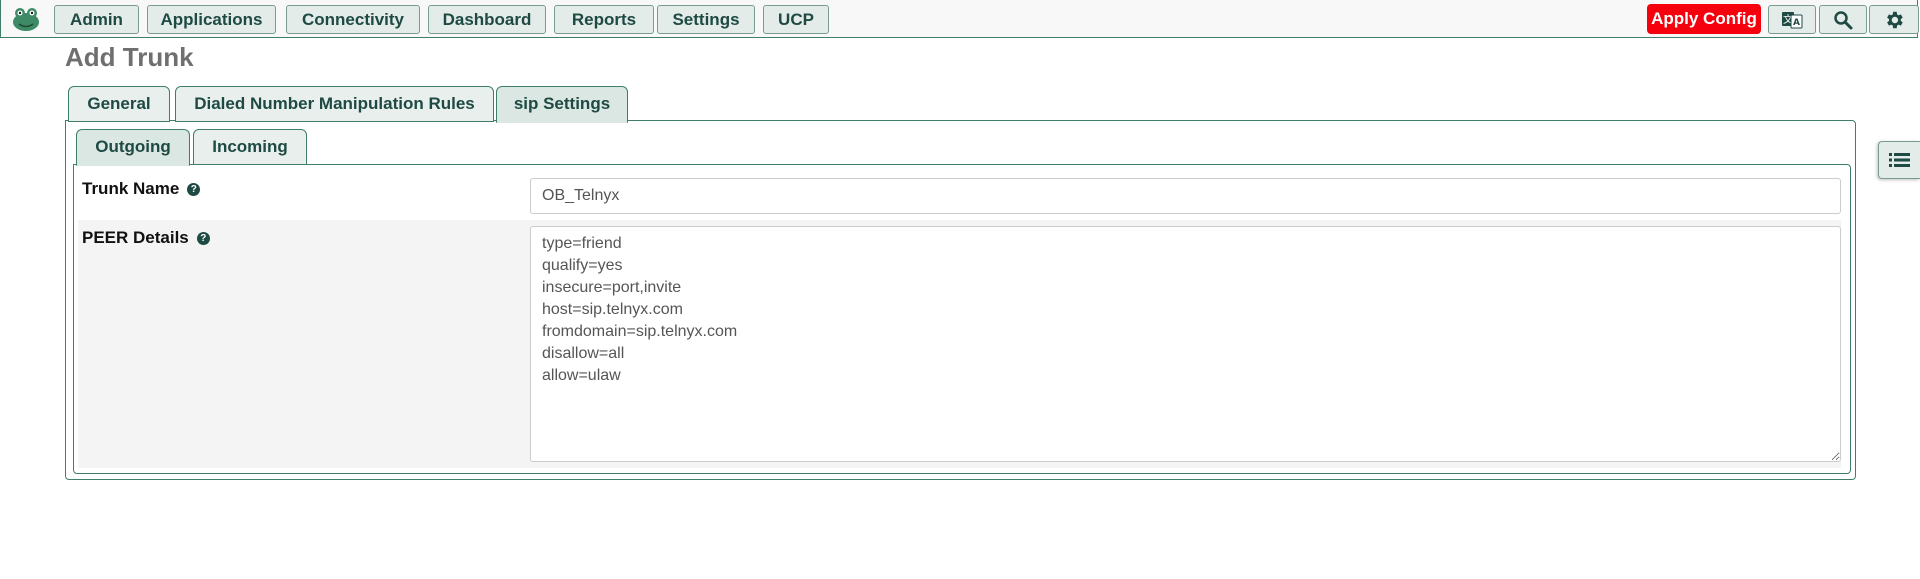  I want to click on nav-admin: Admin, so click(96, 19).